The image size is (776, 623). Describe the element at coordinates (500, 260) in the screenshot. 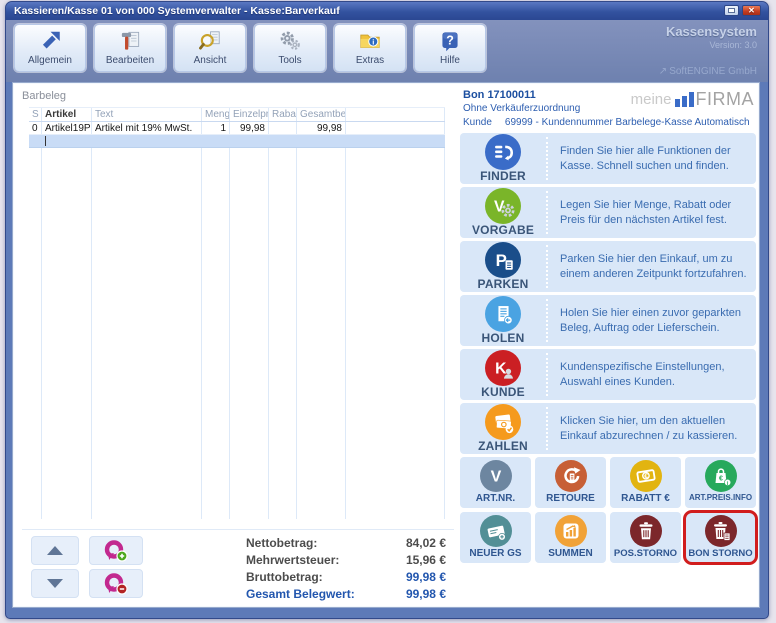

I see `svg-text: P` at that location.